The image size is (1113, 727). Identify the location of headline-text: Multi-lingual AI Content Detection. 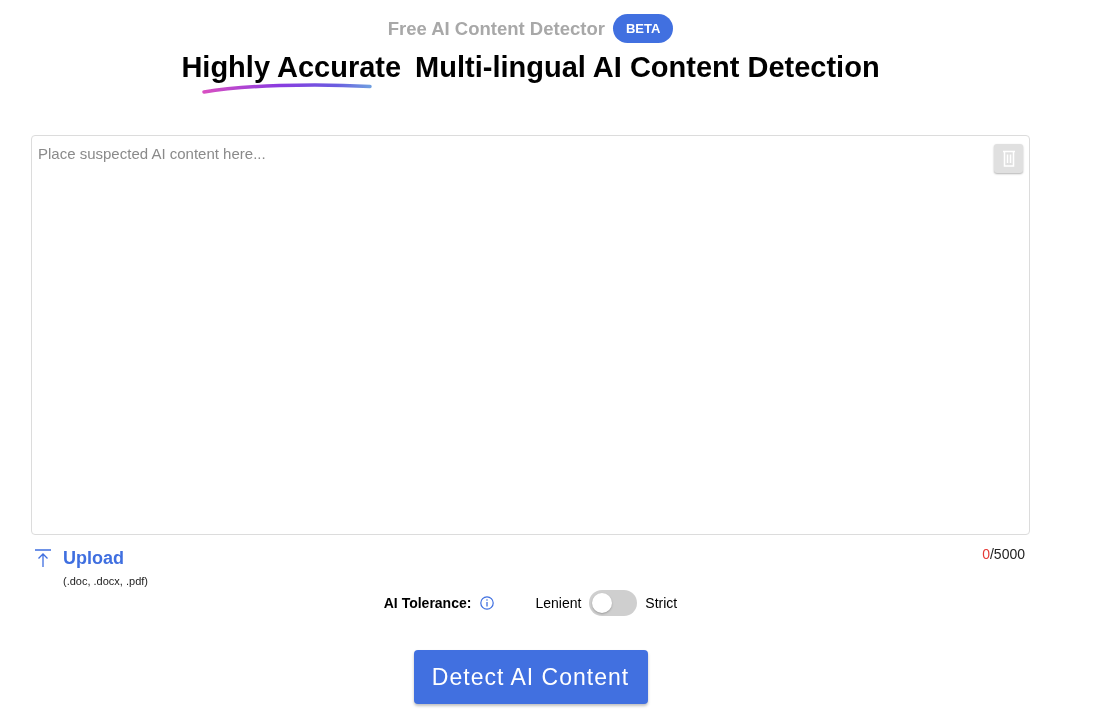
(647, 67).